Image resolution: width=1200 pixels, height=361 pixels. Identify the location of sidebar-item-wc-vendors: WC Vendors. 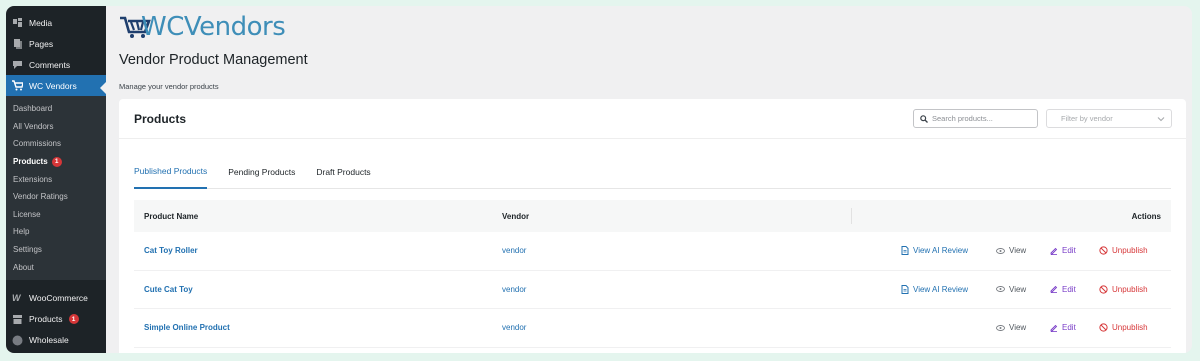
(56, 85).